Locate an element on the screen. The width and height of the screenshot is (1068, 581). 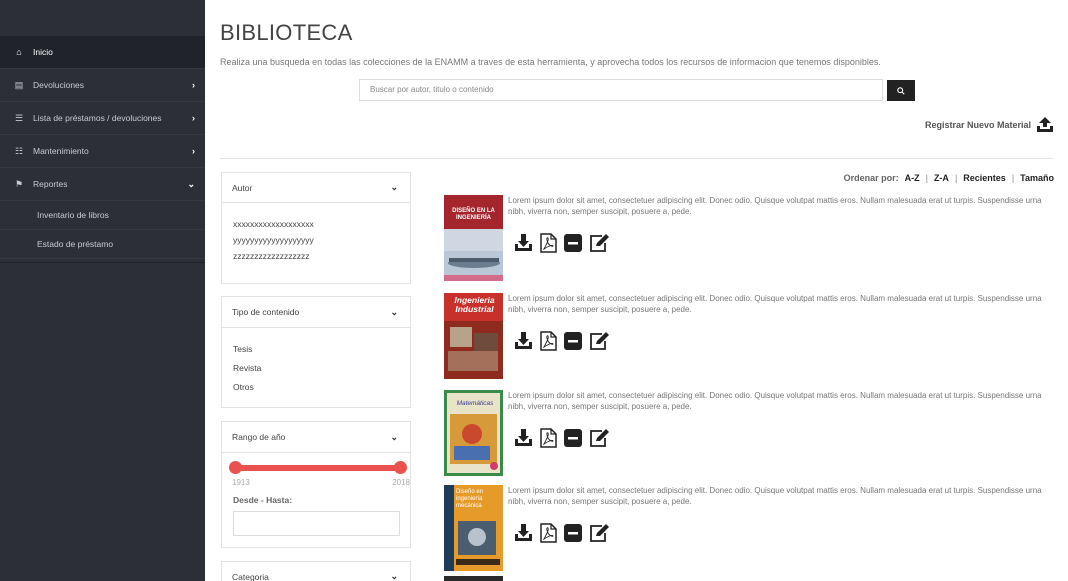
desde-hasta-input is located at coordinates (316, 523).